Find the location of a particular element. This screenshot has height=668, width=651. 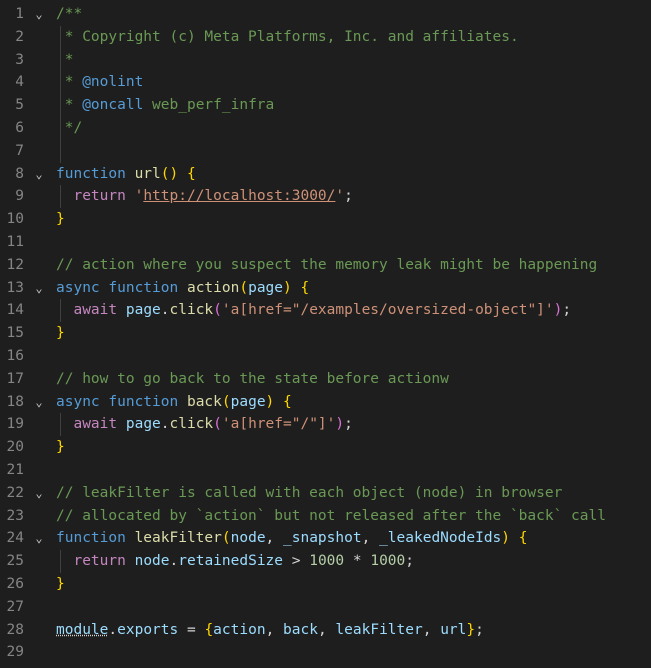

code-line: 6 */ is located at coordinates (325, 128).